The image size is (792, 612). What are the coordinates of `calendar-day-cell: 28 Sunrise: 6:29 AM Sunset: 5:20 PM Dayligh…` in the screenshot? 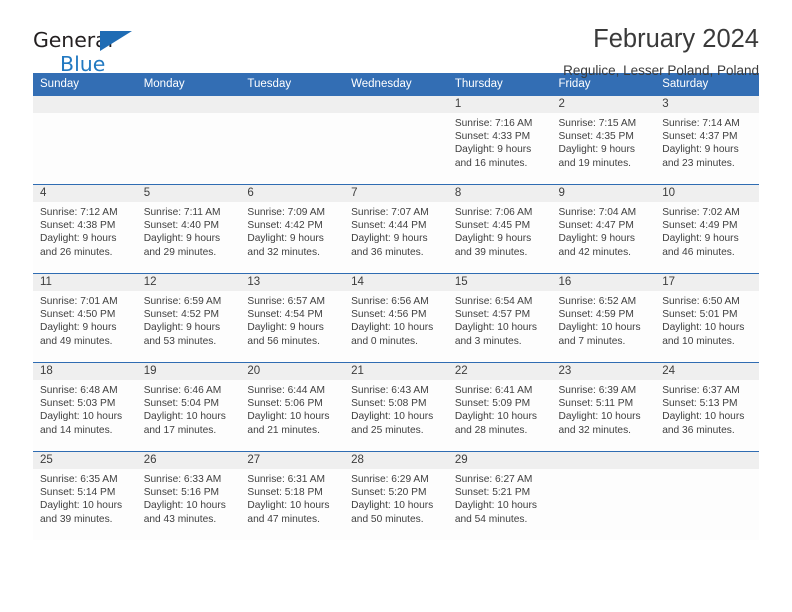 It's located at (396, 495).